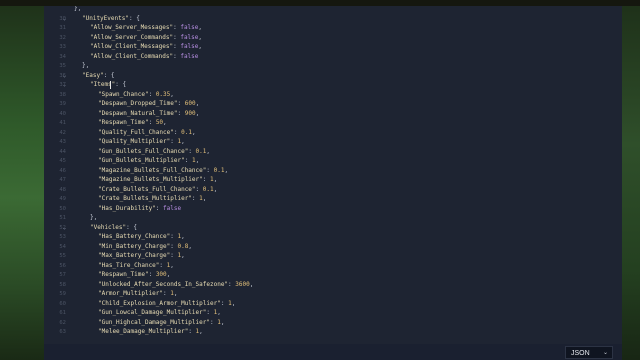  Describe the element at coordinates (333, 38) in the screenshot. I see `code-line: 32 "Allow_Server_Commands": false,` at that location.